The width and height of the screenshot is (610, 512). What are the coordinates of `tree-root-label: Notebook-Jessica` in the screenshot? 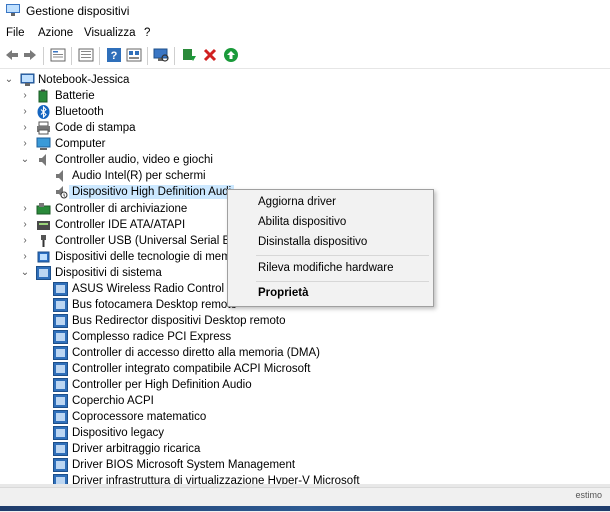 It's located at (84, 80).